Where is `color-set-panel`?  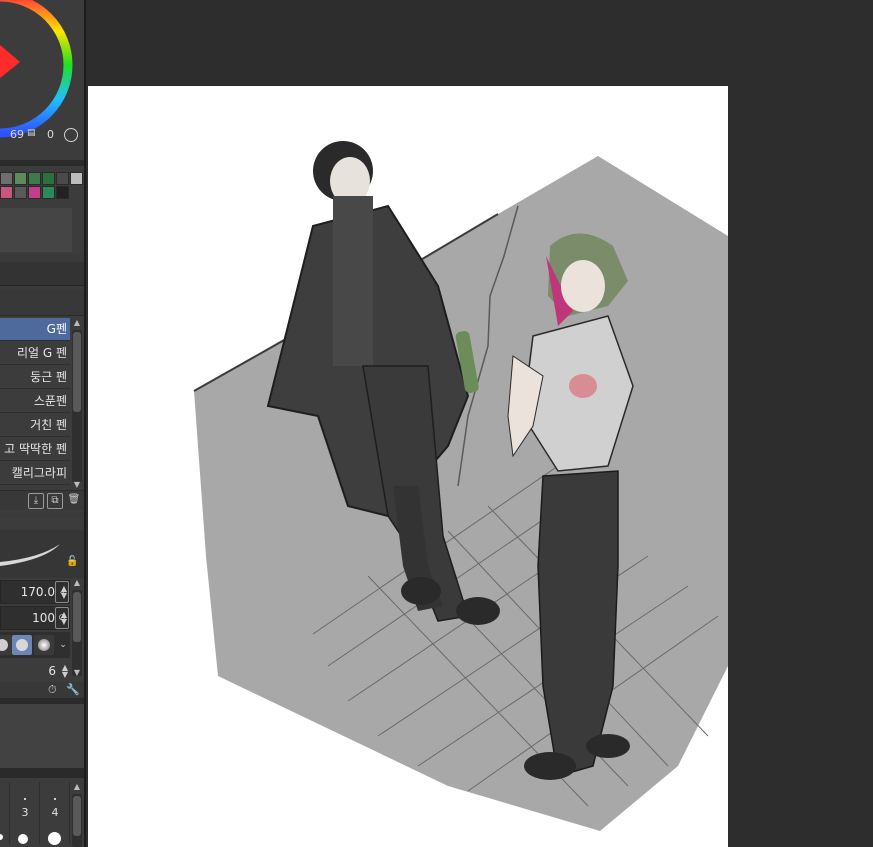
color-set-panel is located at coordinates (42, 210).